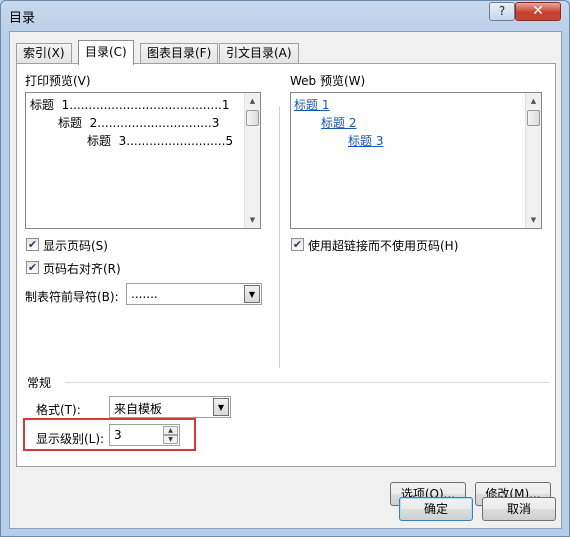 The height and width of the screenshot is (537, 570). What do you see at coordinates (383, 246) in the screenshot?
I see `use-hyperlinks-label: 使用超链接而不使用页码(H)` at bounding box center [383, 246].